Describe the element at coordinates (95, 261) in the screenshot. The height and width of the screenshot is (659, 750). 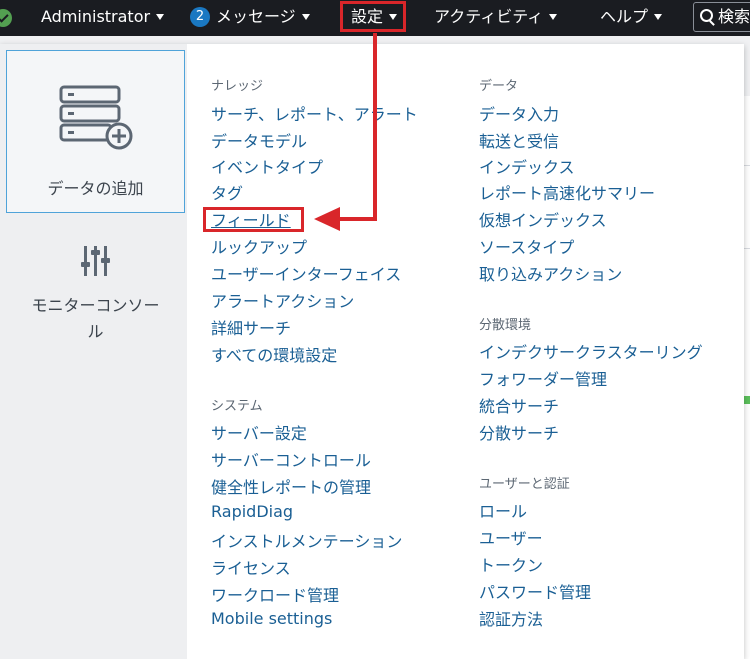
I see `sliders-icon` at that location.